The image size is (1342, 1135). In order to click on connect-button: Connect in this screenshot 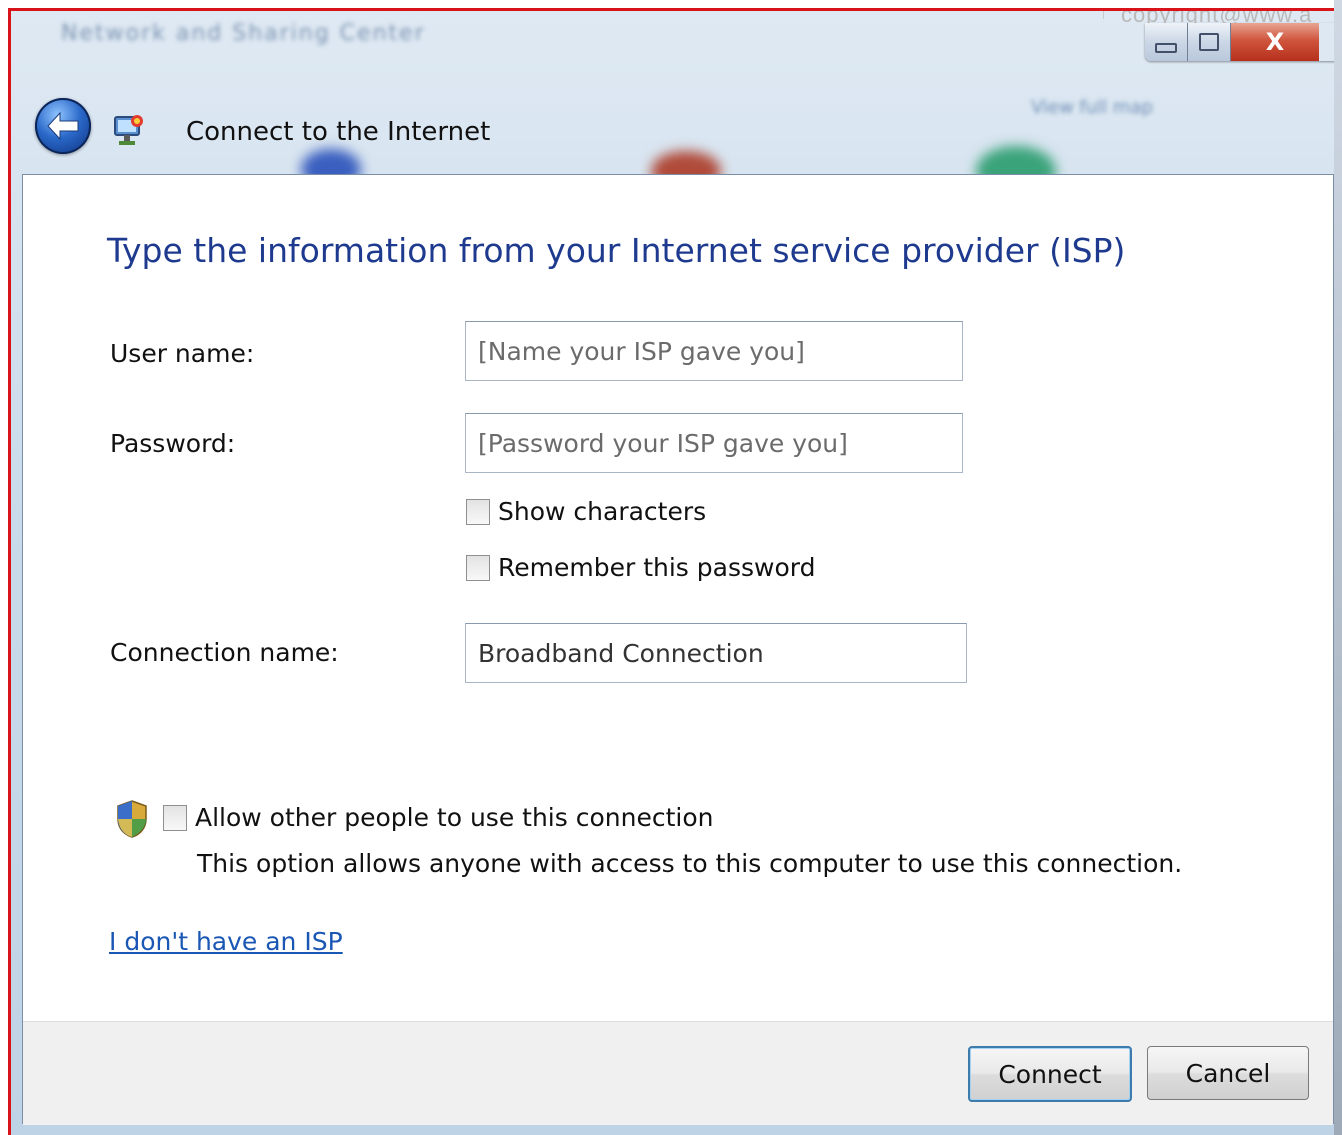, I will do `click(1050, 1074)`.